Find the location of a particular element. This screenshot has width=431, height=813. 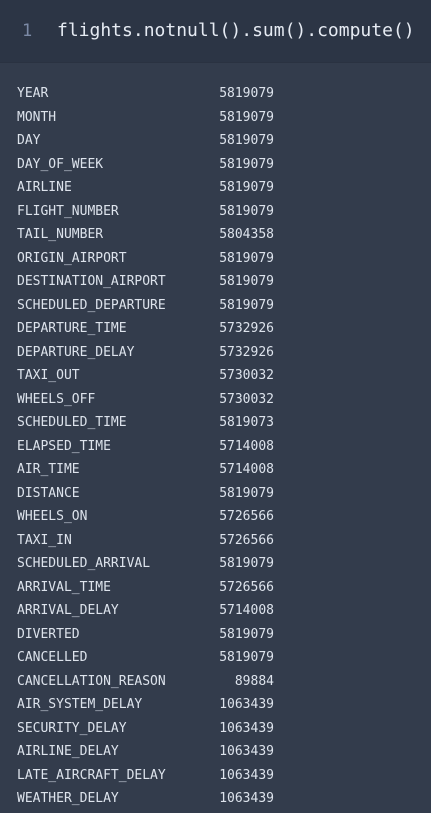

output-row: AIR_TIME 5714008 is located at coordinates (215, 470).